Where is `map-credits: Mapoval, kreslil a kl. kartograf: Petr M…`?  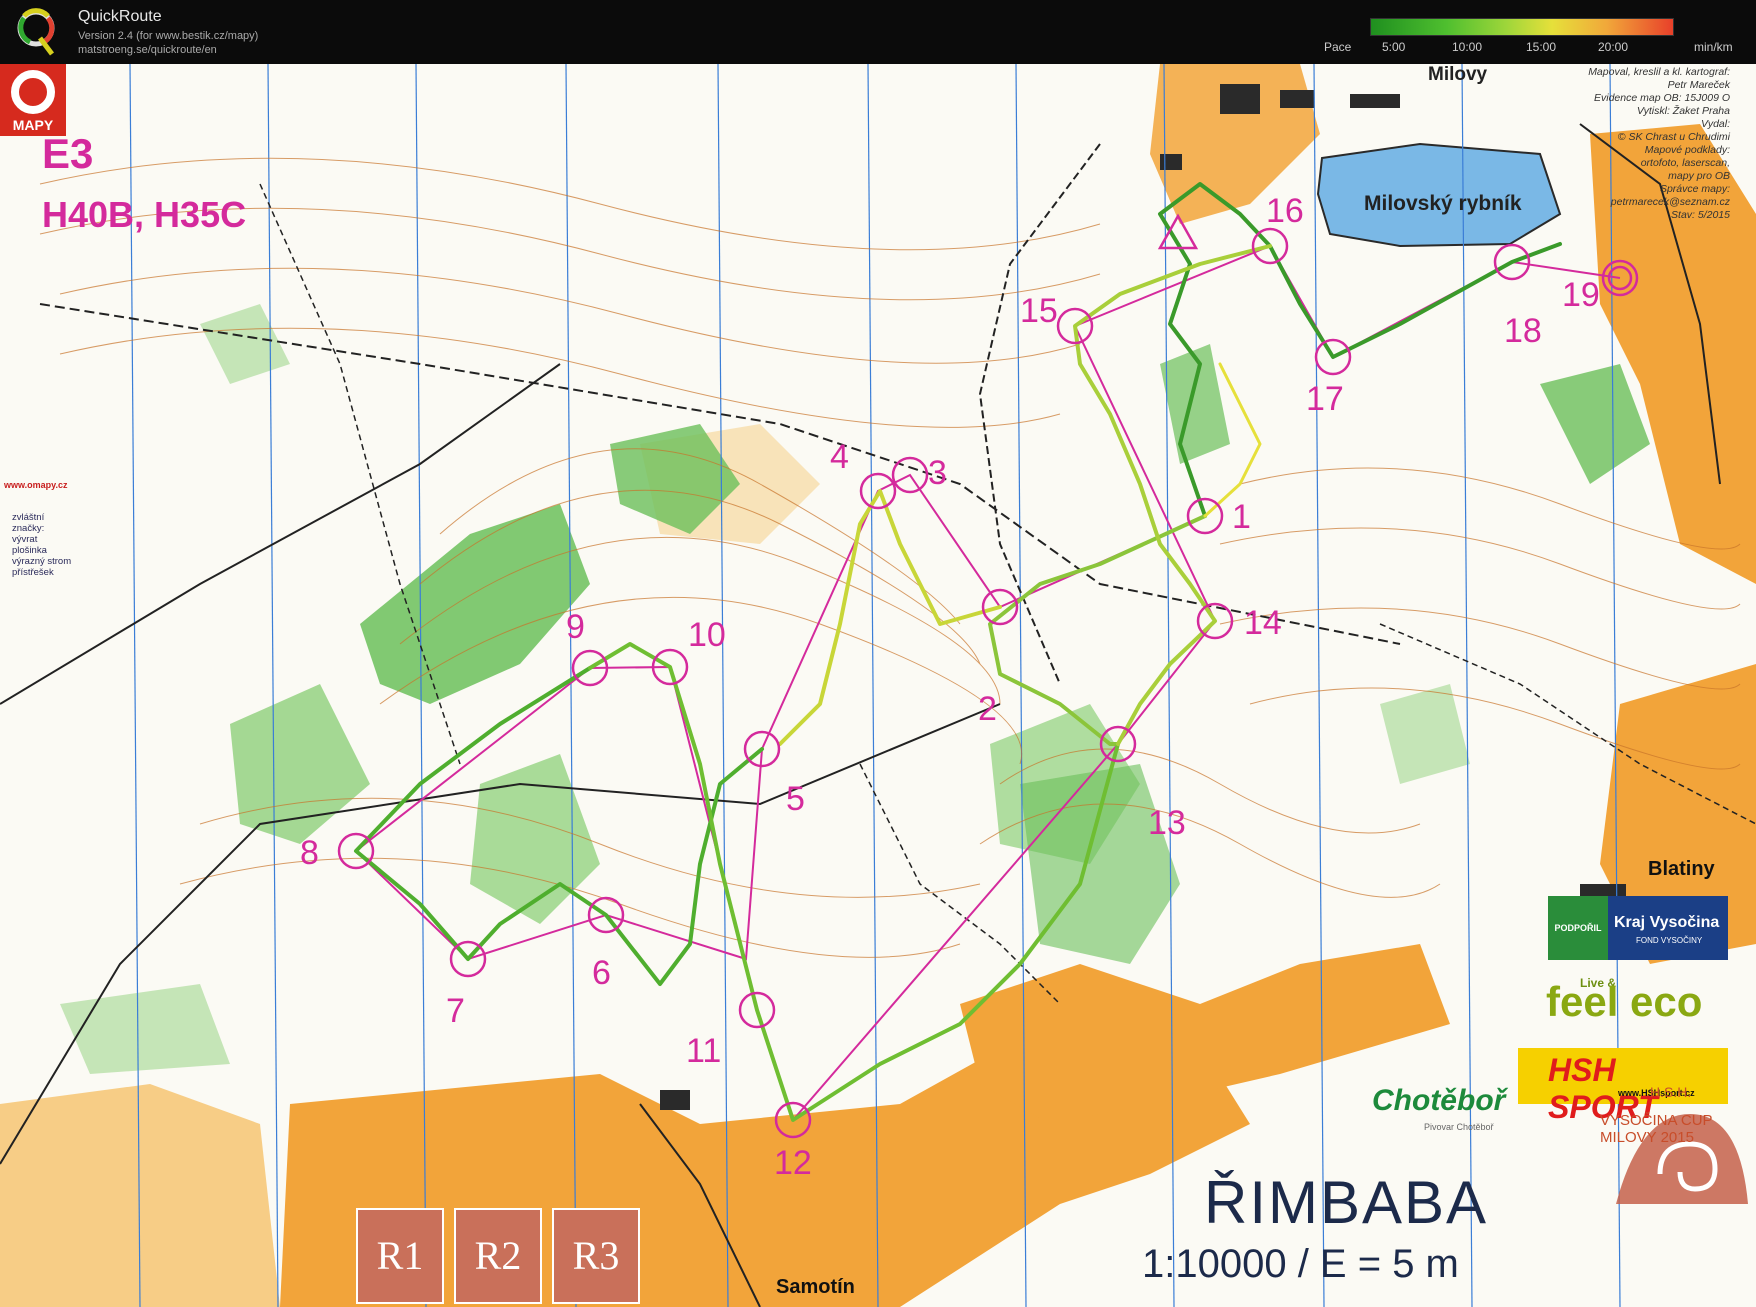
map-credits: Mapoval, kreslil a kl. kartograf: Petr M… is located at coordinates (1607, 144).